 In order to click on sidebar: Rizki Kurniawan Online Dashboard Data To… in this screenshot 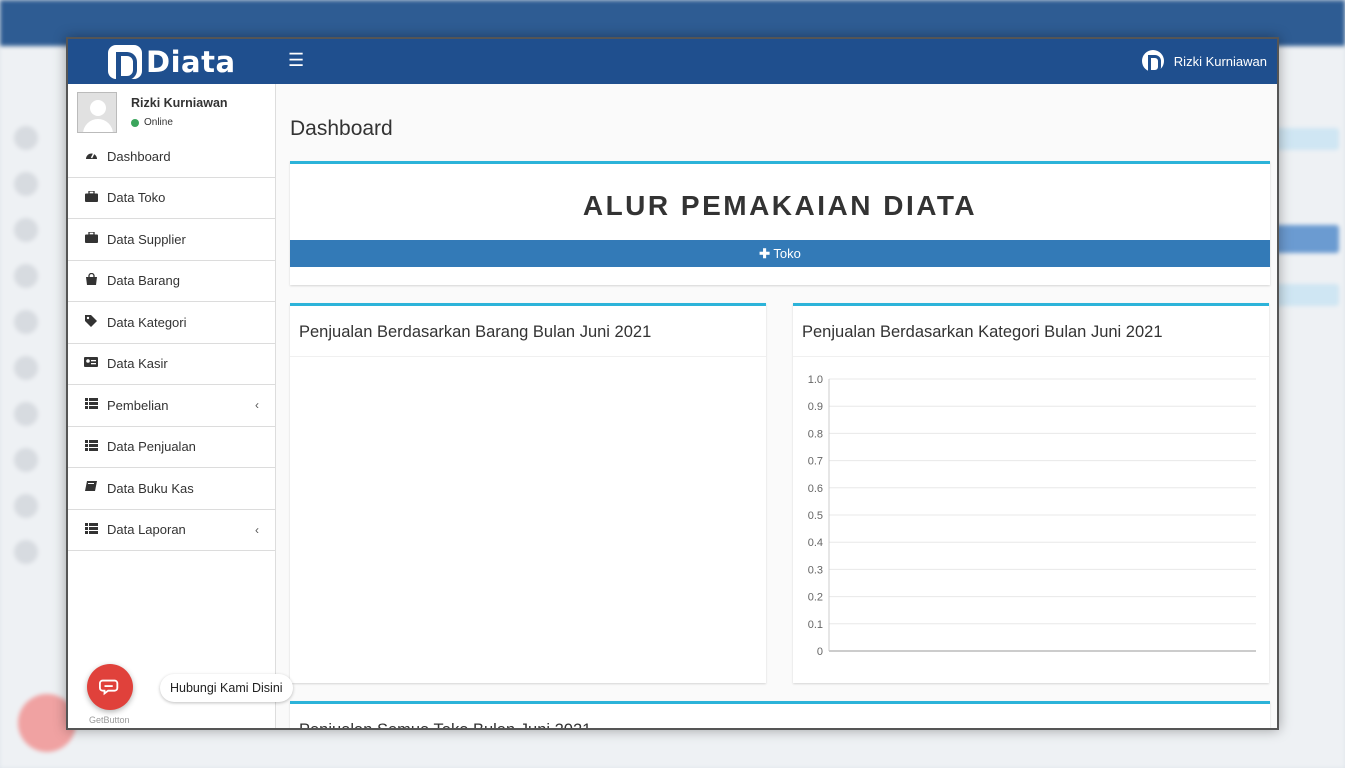, I will do `click(172, 406)`.